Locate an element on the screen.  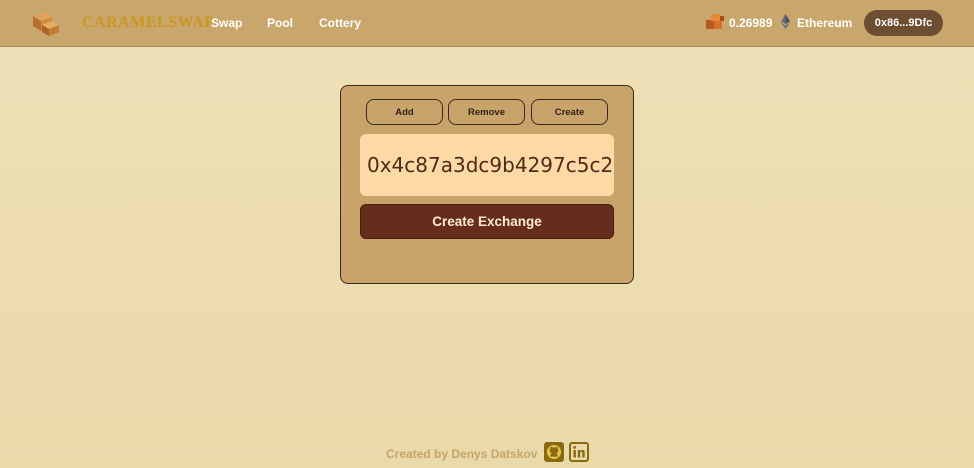
brand-name: CARAMELSWAP is located at coordinates (148, 23).